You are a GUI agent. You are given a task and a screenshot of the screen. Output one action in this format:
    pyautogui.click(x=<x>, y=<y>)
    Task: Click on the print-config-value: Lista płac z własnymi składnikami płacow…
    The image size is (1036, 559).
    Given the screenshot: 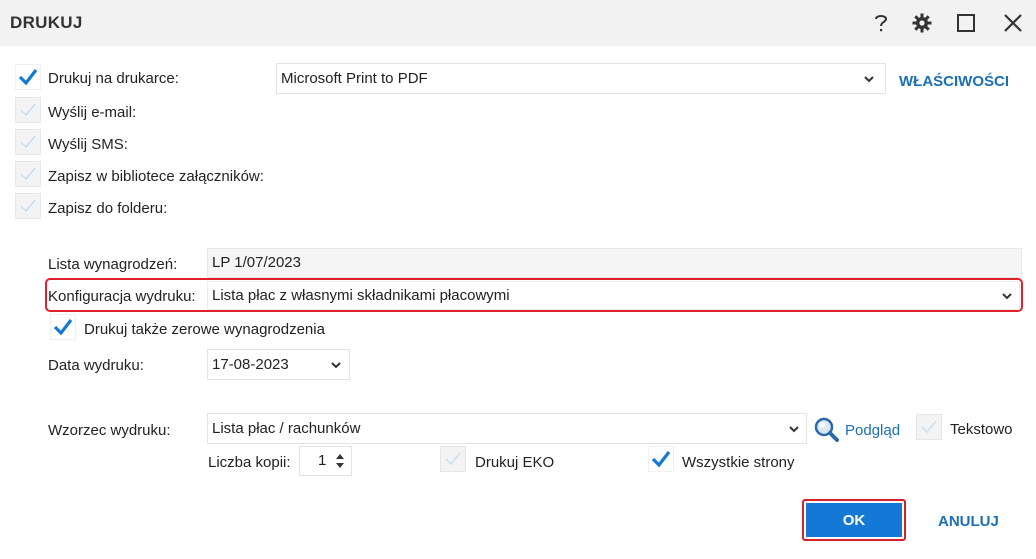 What is the action you would take?
    pyautogui.click(x=361, y=295)
    